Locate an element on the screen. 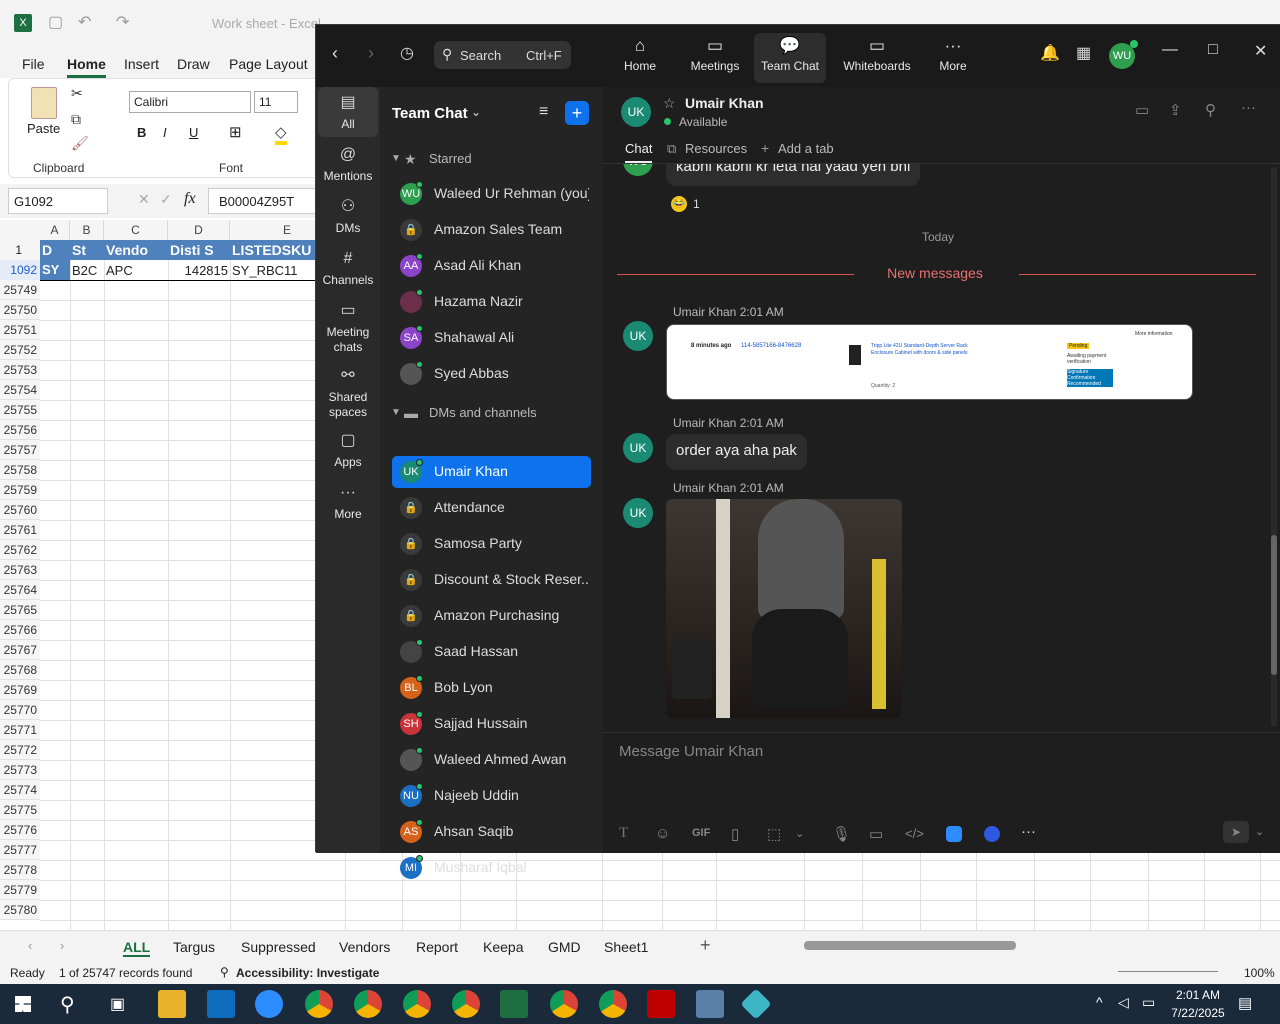  tab-file: File is located at coordinates (33, 64).